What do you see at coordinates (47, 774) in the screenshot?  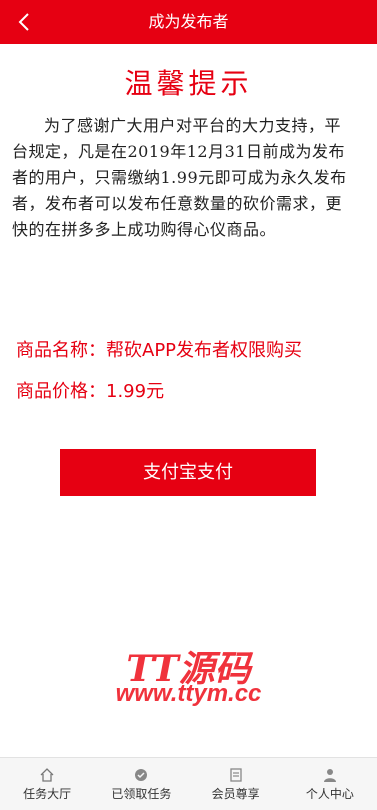 I see `home-icon` at bounding box center [47, 774].